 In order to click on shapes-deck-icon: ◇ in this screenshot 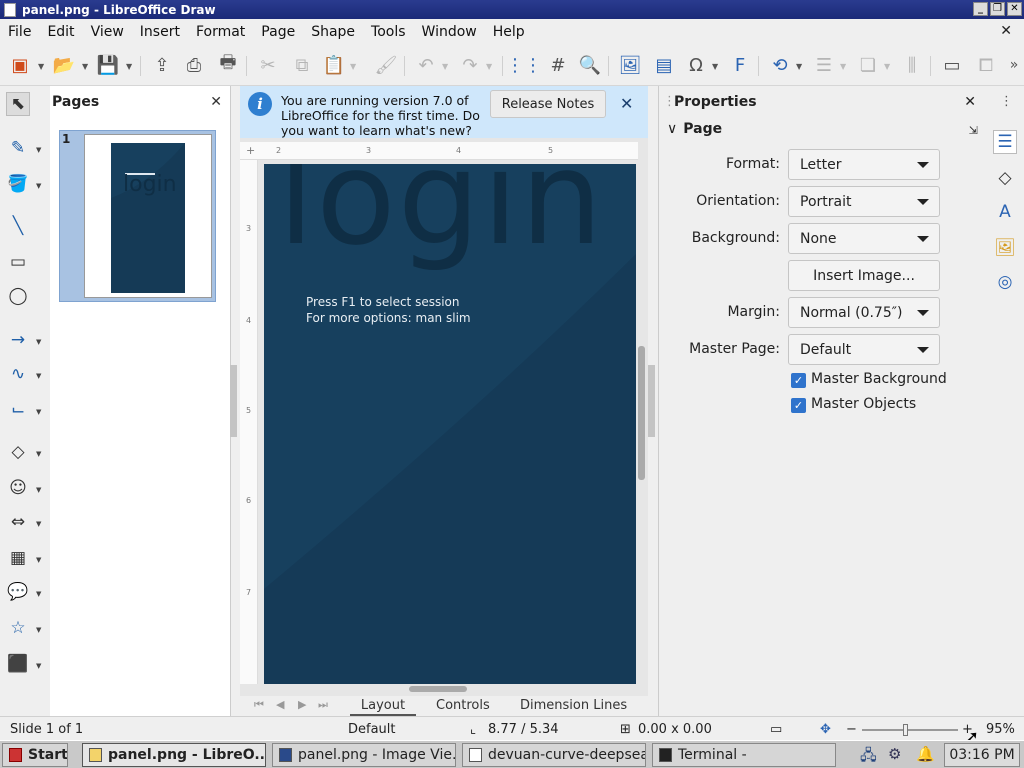, I will do `click(1005, 178)`.